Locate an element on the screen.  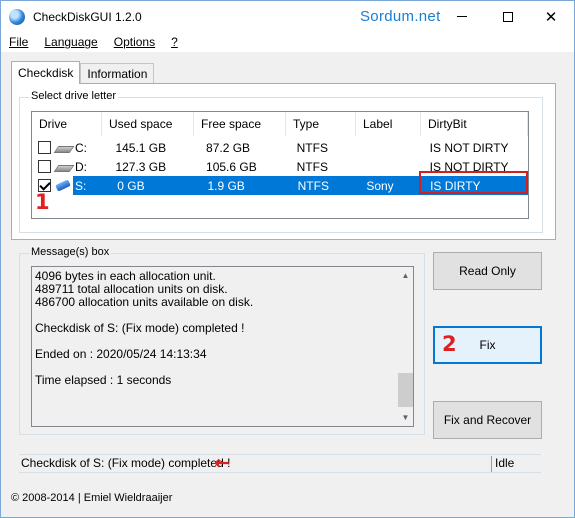
used-space: 0 GB is located at coordinates (155, 185).